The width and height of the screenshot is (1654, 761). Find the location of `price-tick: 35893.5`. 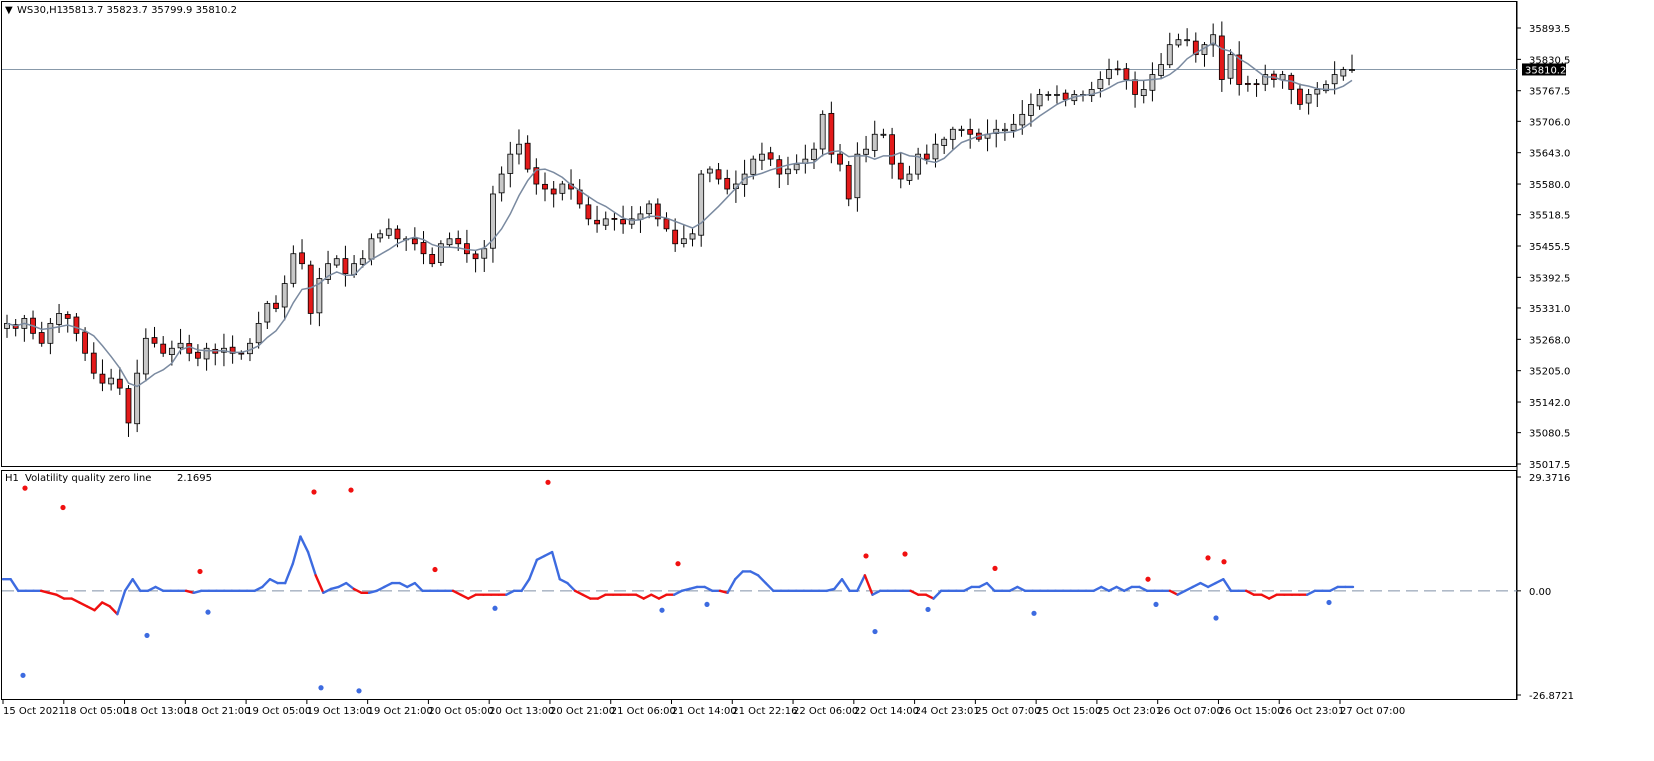

price-tick: 35893.5 is located at coordinates (1543, 29).